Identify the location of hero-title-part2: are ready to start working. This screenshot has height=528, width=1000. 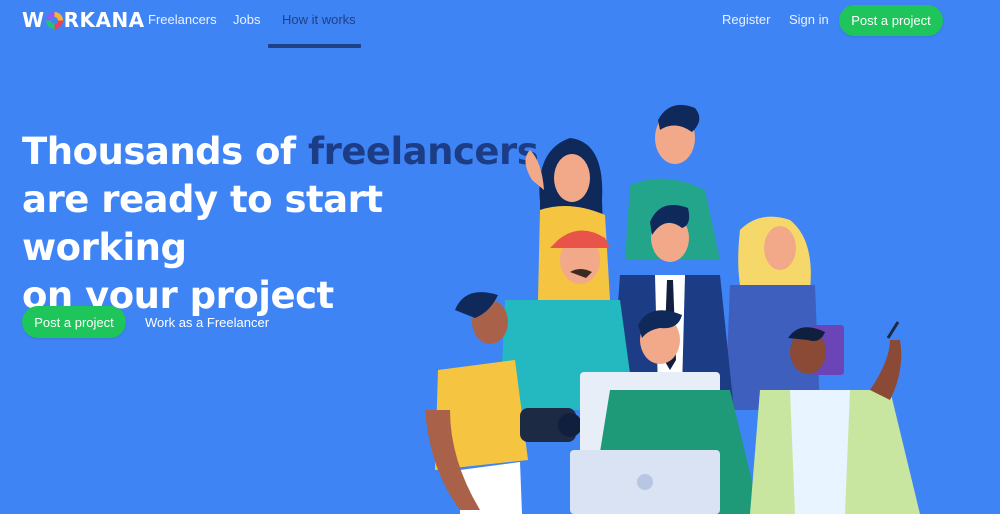
(202, 223).